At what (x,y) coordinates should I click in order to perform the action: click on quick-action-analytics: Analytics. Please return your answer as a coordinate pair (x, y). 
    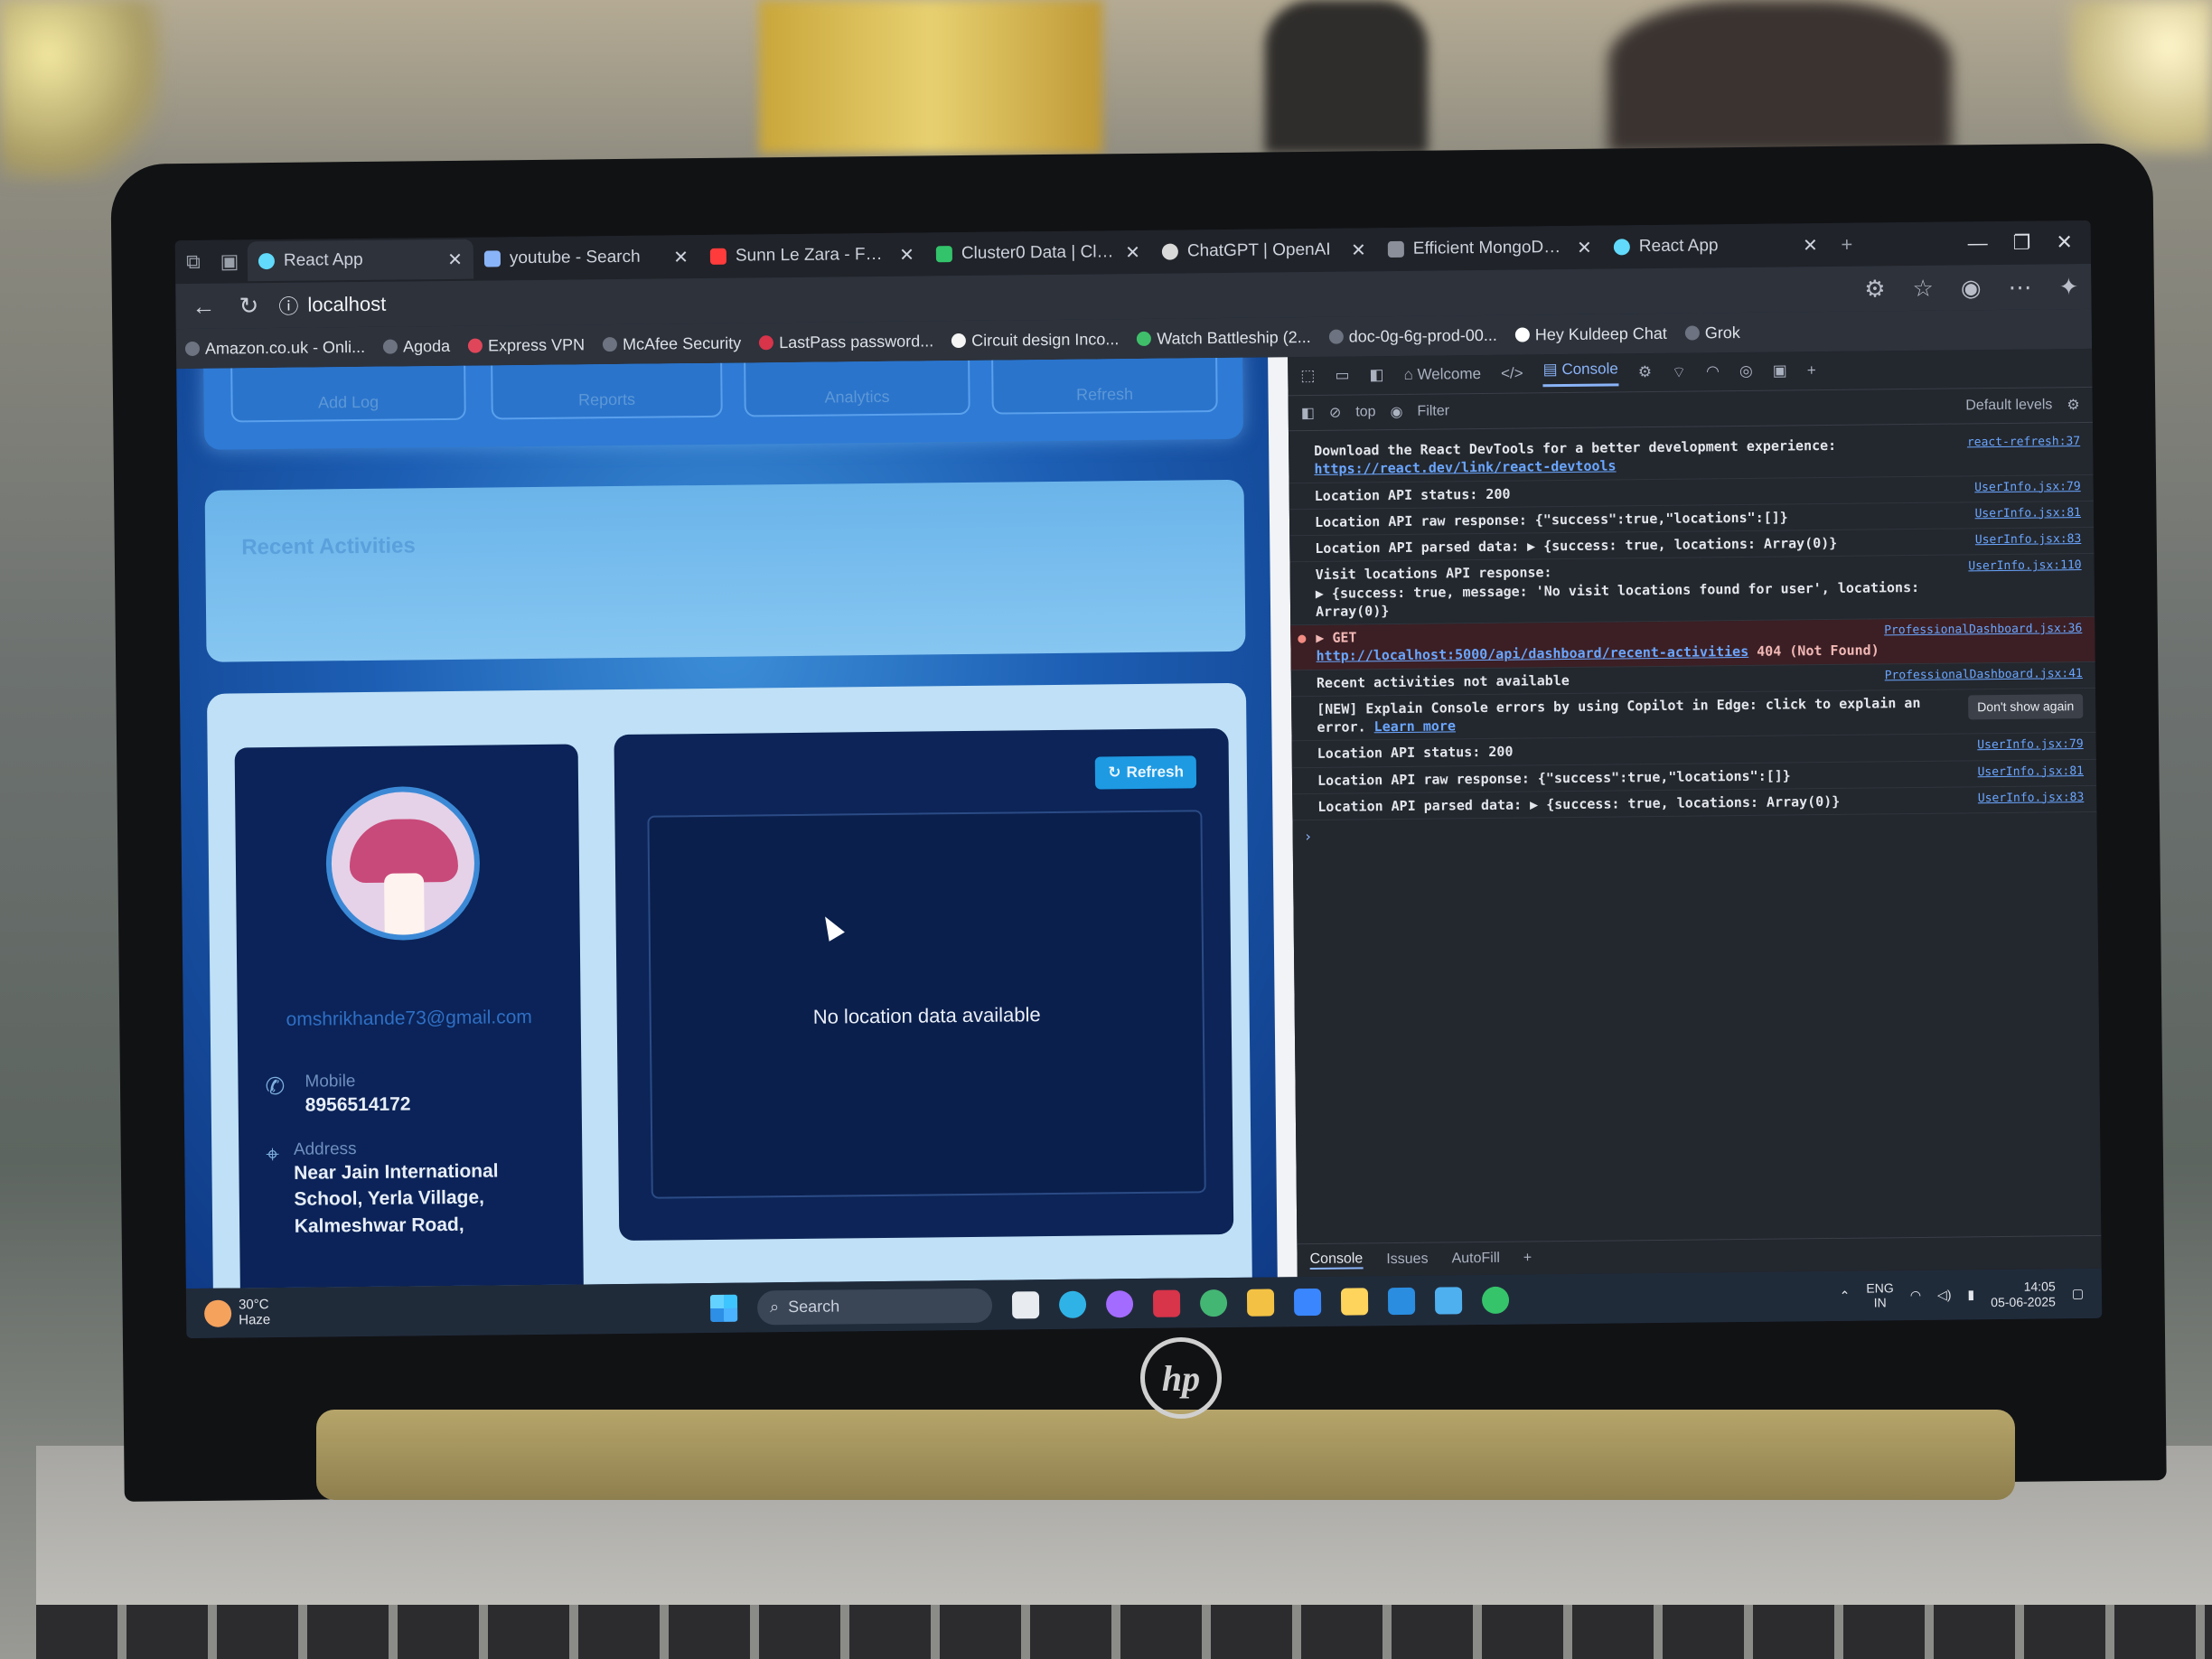
    Looking at the image, I should click on (856, 387).